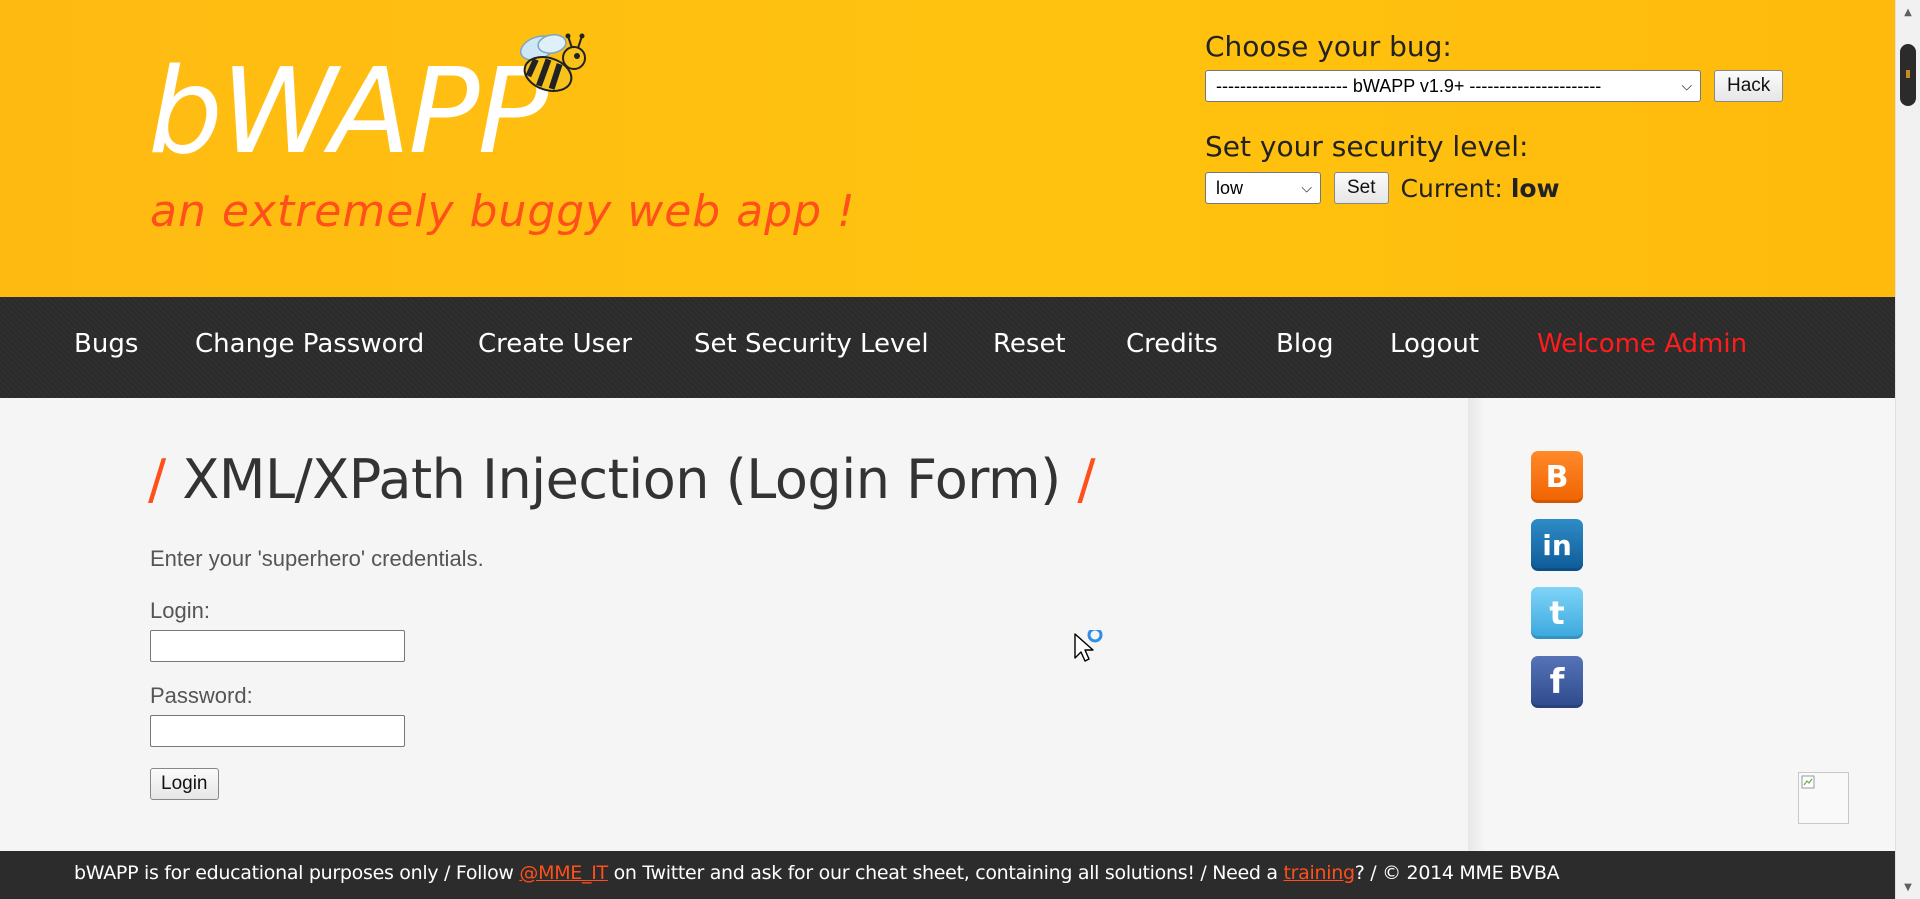 The image size is (1920, 899). I want to click on linkedin-icon: in, so click(1557, 545).